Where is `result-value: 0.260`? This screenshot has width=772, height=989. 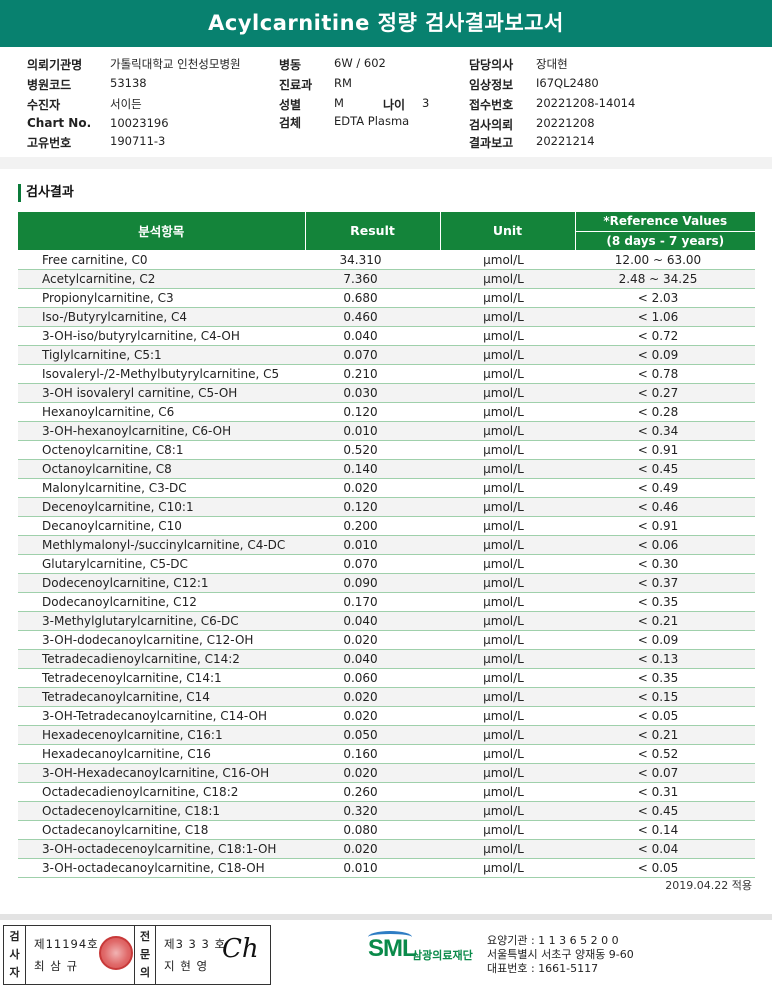 result-value: 0.260 is located at coordinates (372, 792).